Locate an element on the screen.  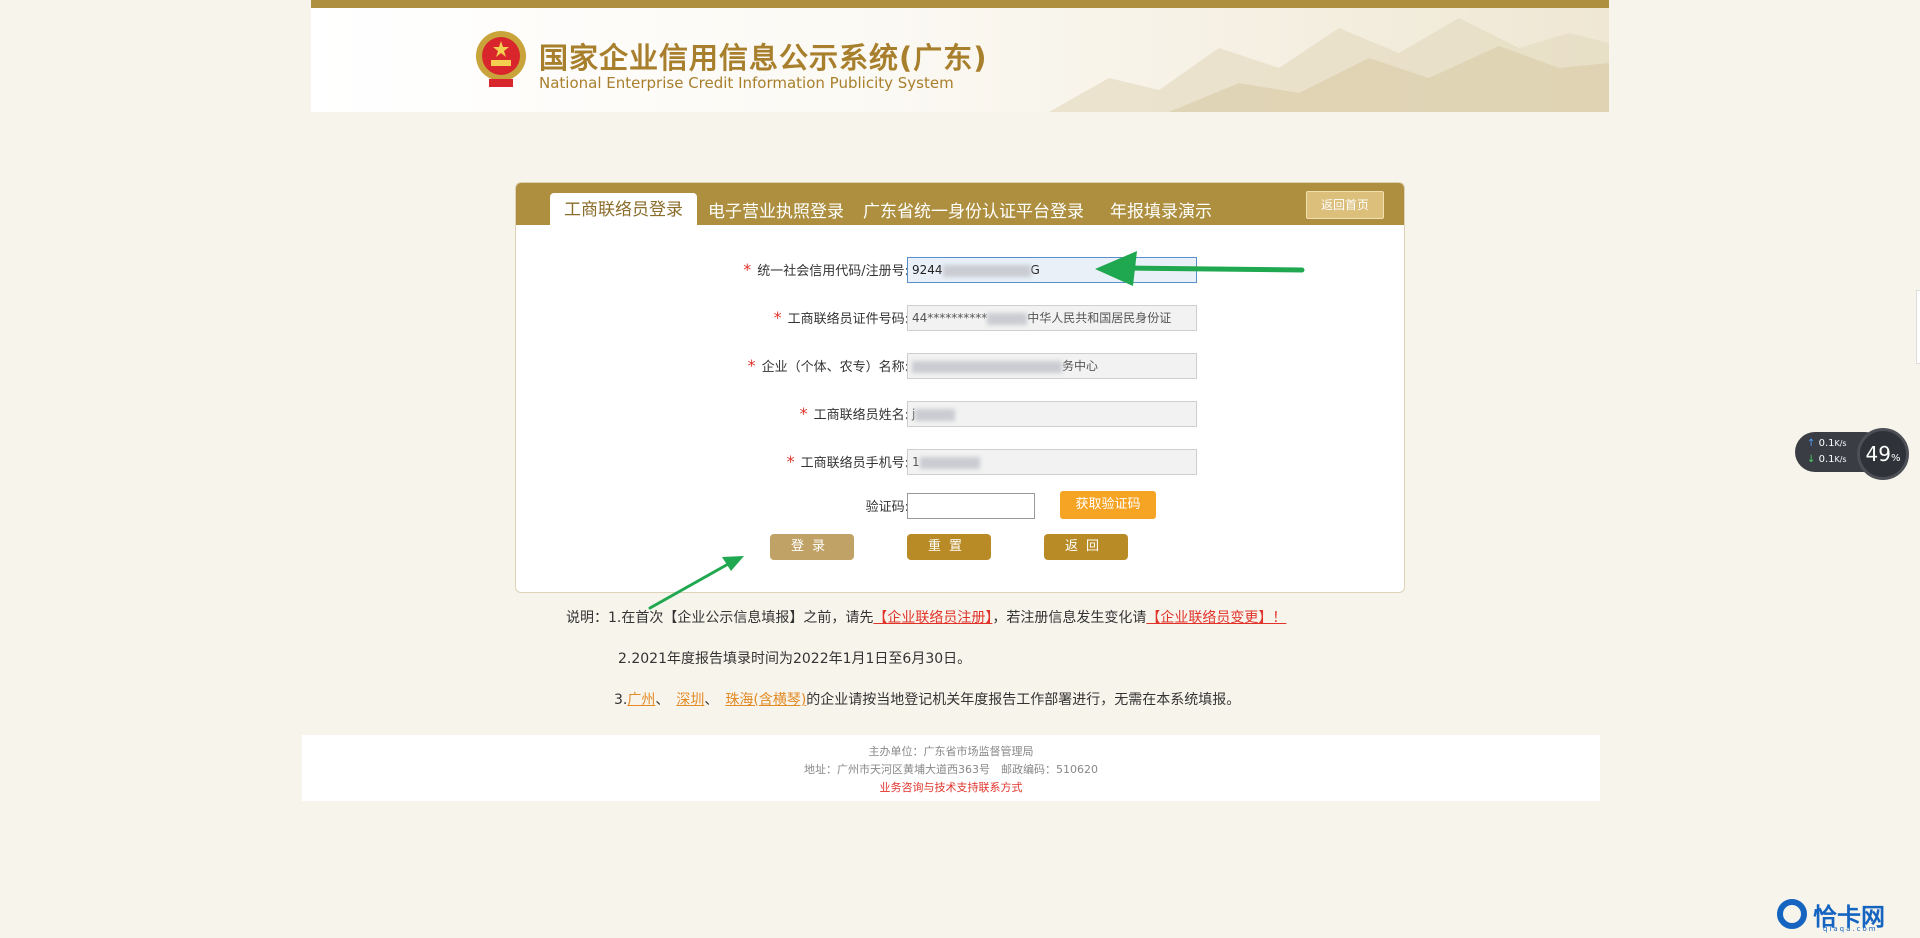
captcha-row: 验证码: 获取验证码 is located at coordinates (960, 505).